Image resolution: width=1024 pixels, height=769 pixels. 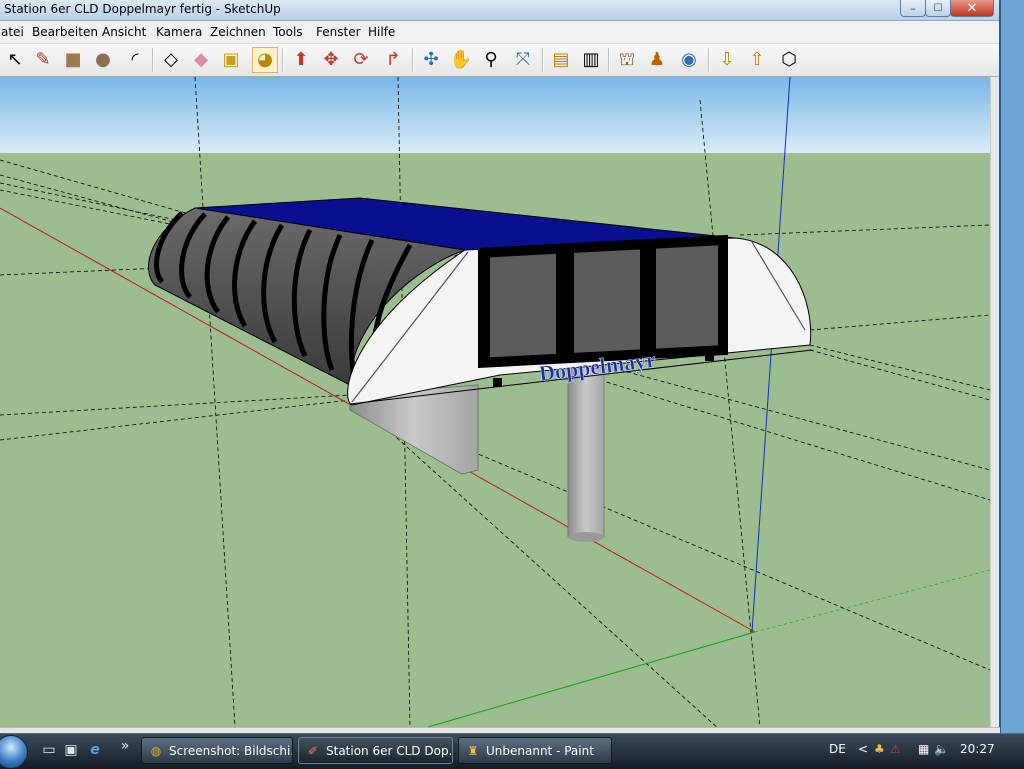 What do you see at coordinates (757, 60) in the screenshot?
I see `share-model-icon: ⇧` at bounding box center [757, 60].